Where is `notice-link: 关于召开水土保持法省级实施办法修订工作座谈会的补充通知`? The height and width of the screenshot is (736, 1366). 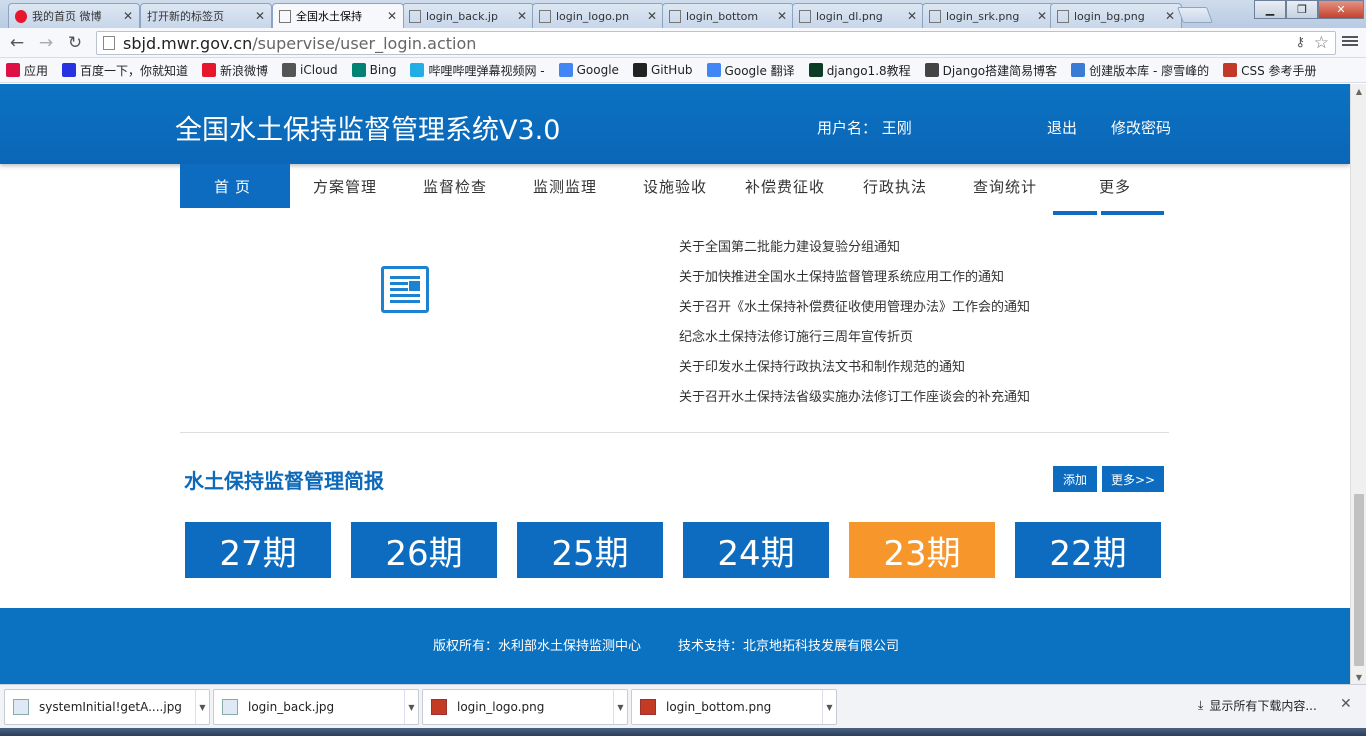 notice-link: 关于召开水土保持法省级实施办法修订工作座谈会的补充通知 is located at coordinates (854, 403).